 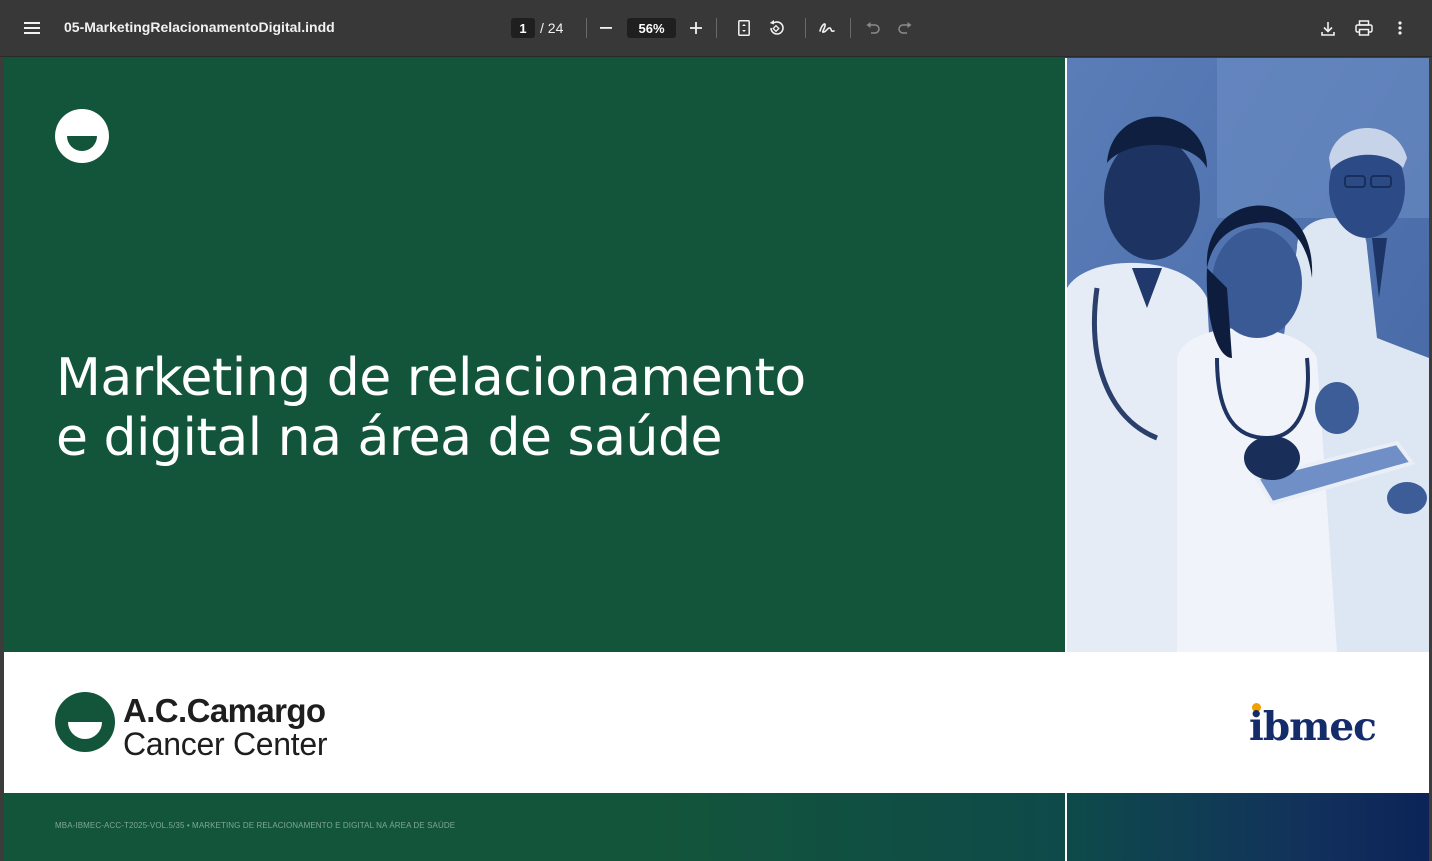 I want to click on redo-icon, so click(x=905, y=28).